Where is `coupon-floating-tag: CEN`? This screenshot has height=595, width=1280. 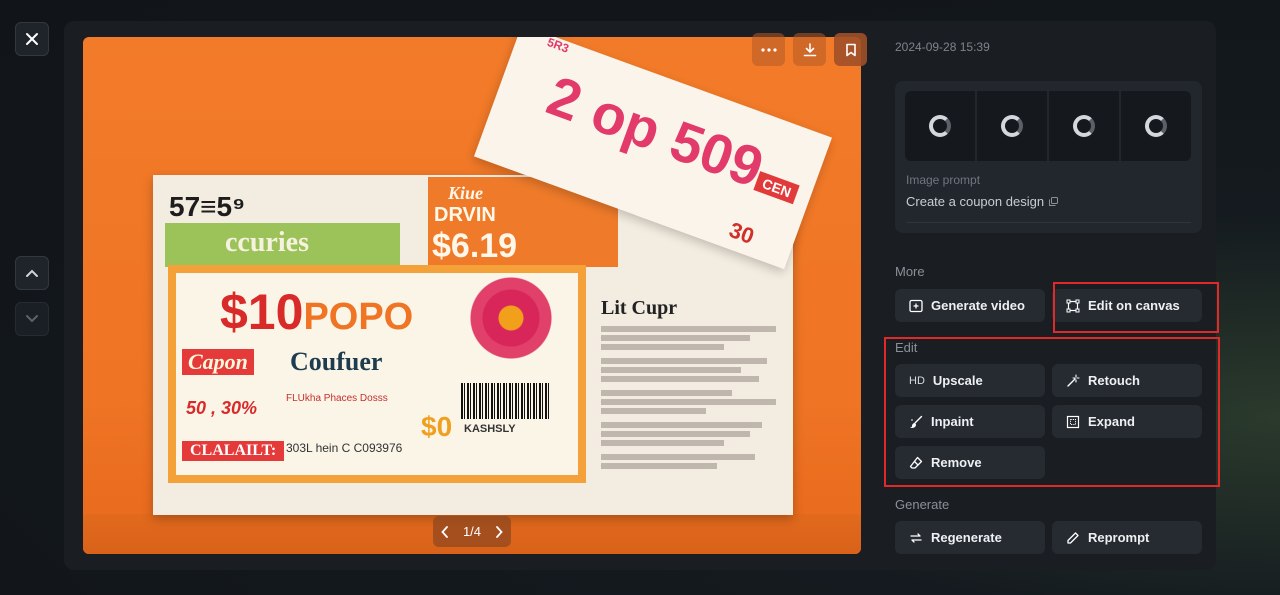 coupon-floating-tag: CEN is located at coordinates (776, 188).